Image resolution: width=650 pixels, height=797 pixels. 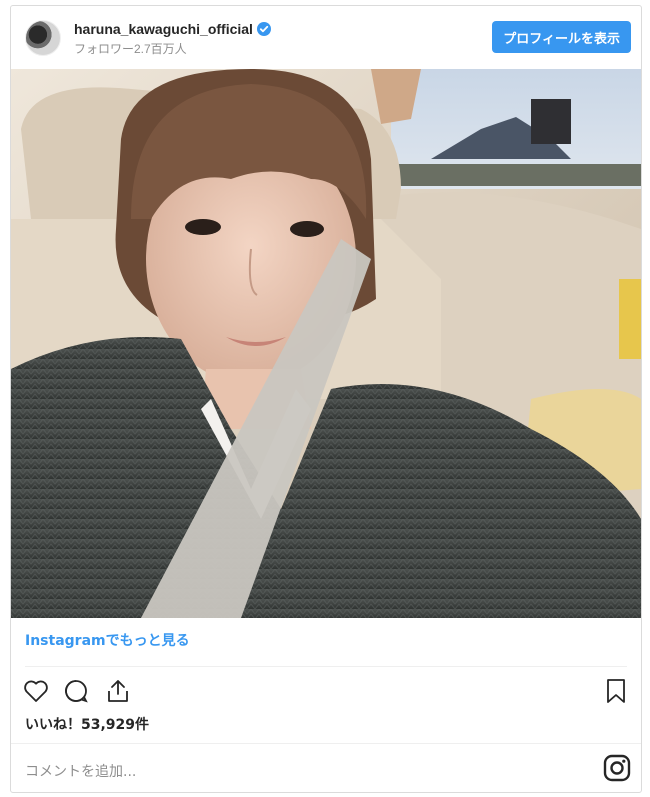 What do you see at coordinates (43, 38) in the screenshot?
I see `avatar` at bounding box center [43, 38].